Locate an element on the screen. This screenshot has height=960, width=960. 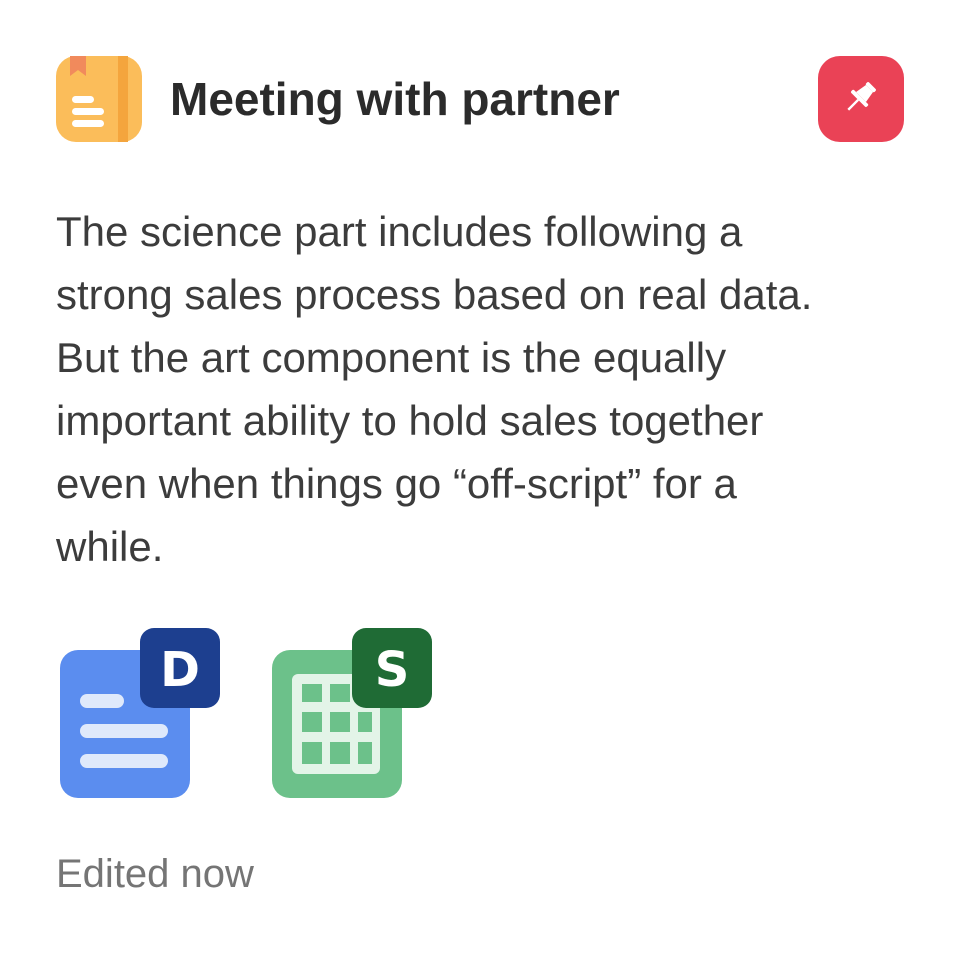
notes-icon is located at coordinates (99, 99).